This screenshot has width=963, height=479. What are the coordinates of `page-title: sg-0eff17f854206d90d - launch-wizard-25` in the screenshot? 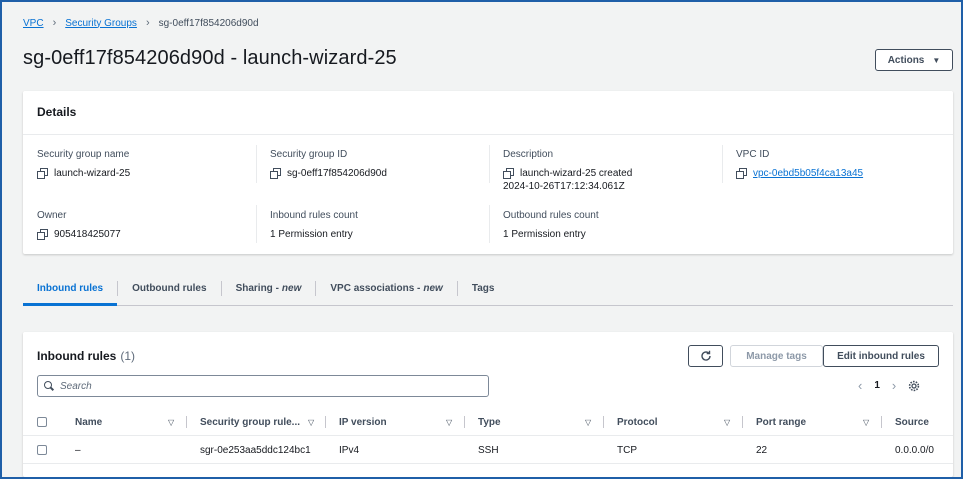 It's located at (210, 58).